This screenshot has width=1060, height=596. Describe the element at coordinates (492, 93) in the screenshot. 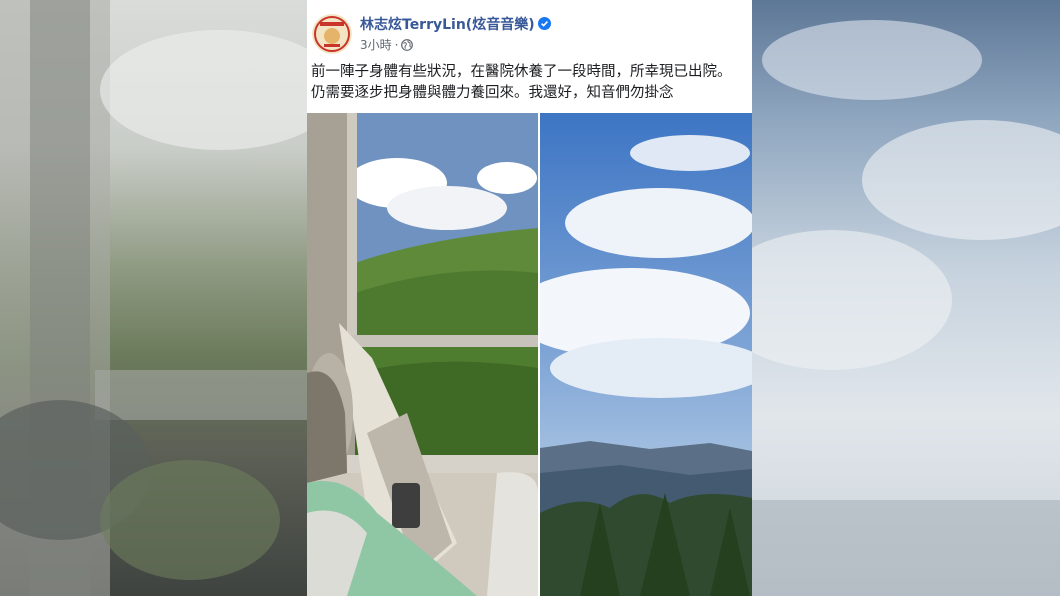

I see `post-text-line-2: 仍需要逐步把身體與體力養回來。我還好，知音們勿掛念` at that location.